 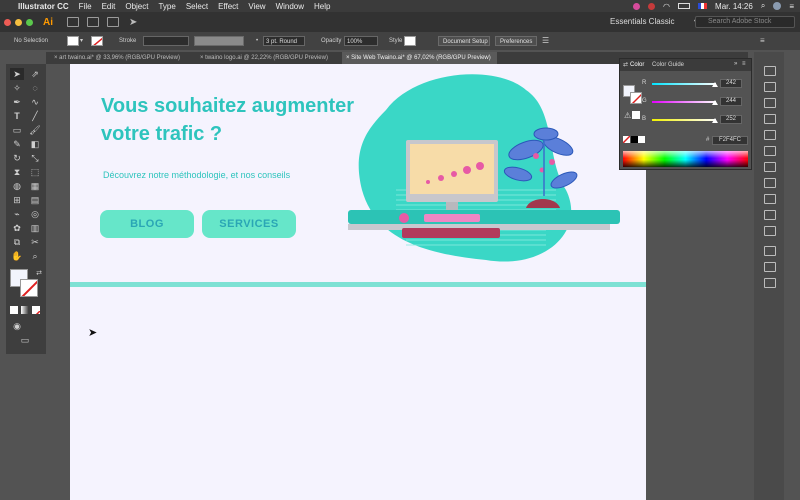 What do you see at coordinates (770, 199) in the screenshot?
I see `dock-transparency-icon` at bounding box center [770, 199].